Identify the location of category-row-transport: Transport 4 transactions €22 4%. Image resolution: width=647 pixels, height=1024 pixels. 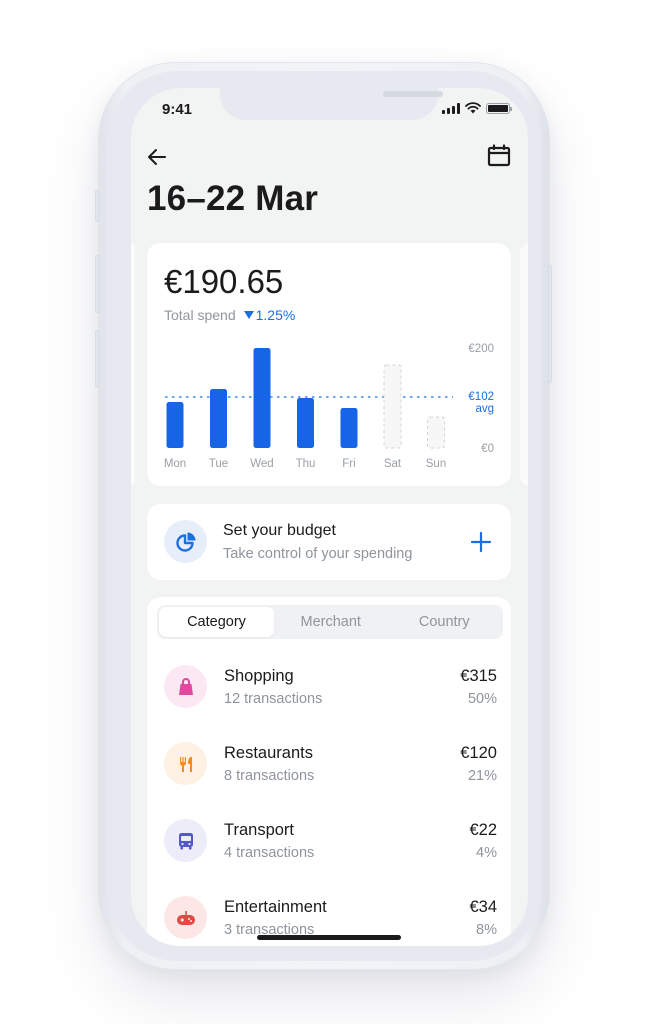
(329, 852).